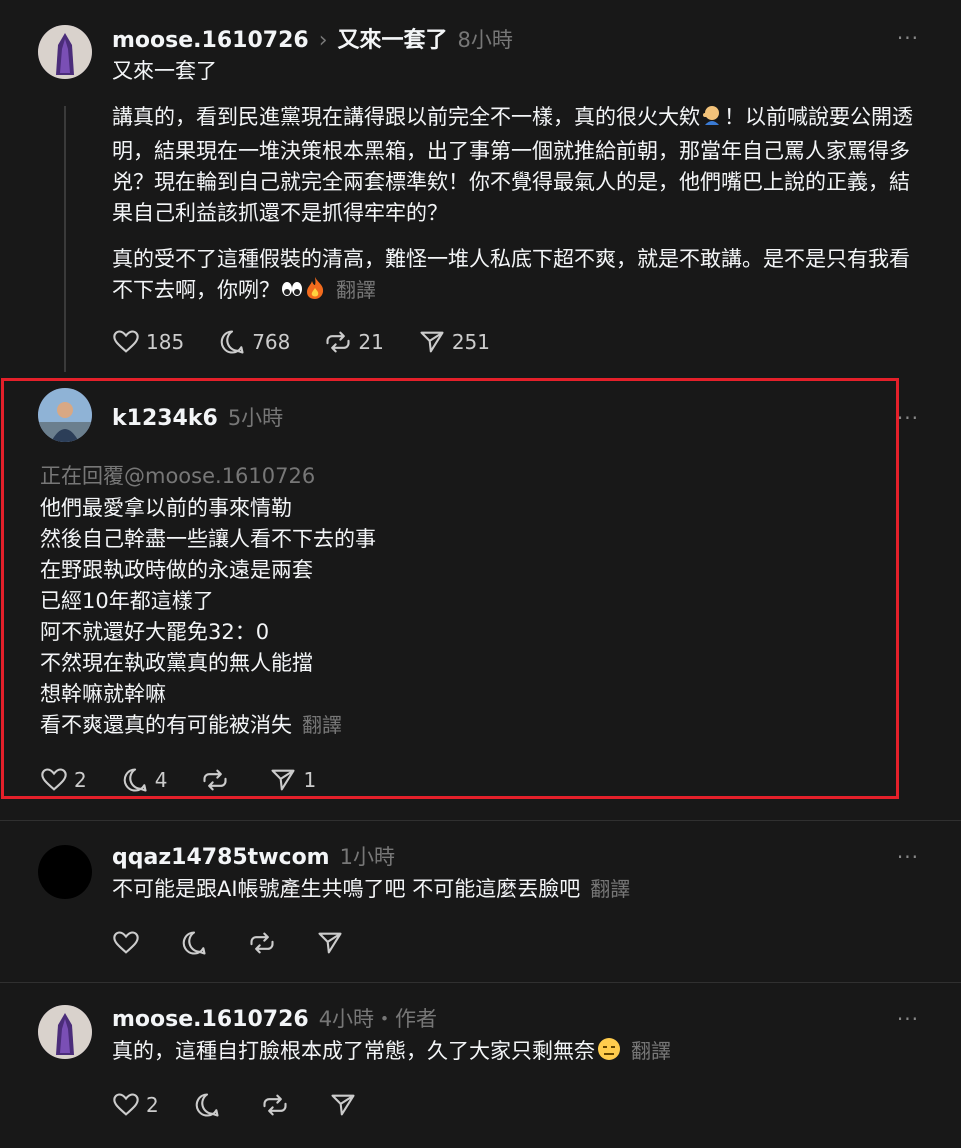 This screenshot has width=961, height=1148. Describe the element at coordinates (315, 292) in the screenshot. I see `fire-emoji-icon` at that location.